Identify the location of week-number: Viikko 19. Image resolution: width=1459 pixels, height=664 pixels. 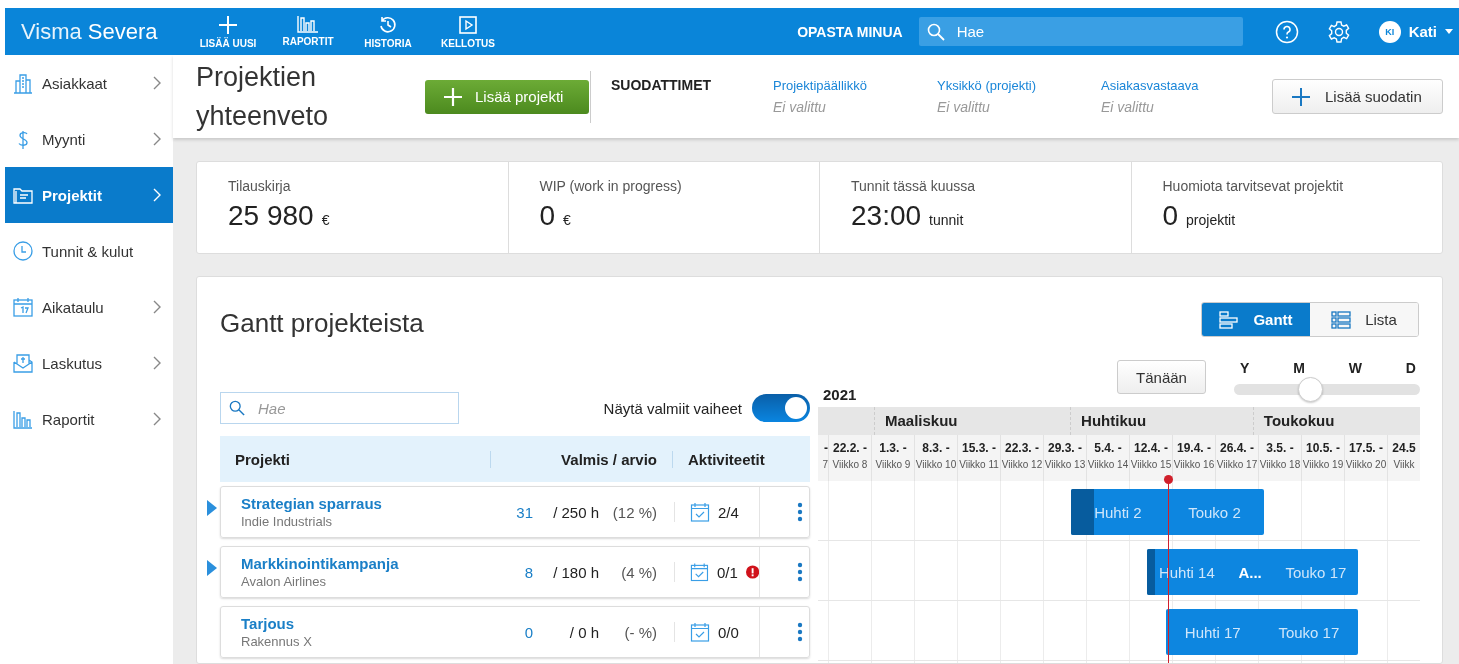
(1323, 464).